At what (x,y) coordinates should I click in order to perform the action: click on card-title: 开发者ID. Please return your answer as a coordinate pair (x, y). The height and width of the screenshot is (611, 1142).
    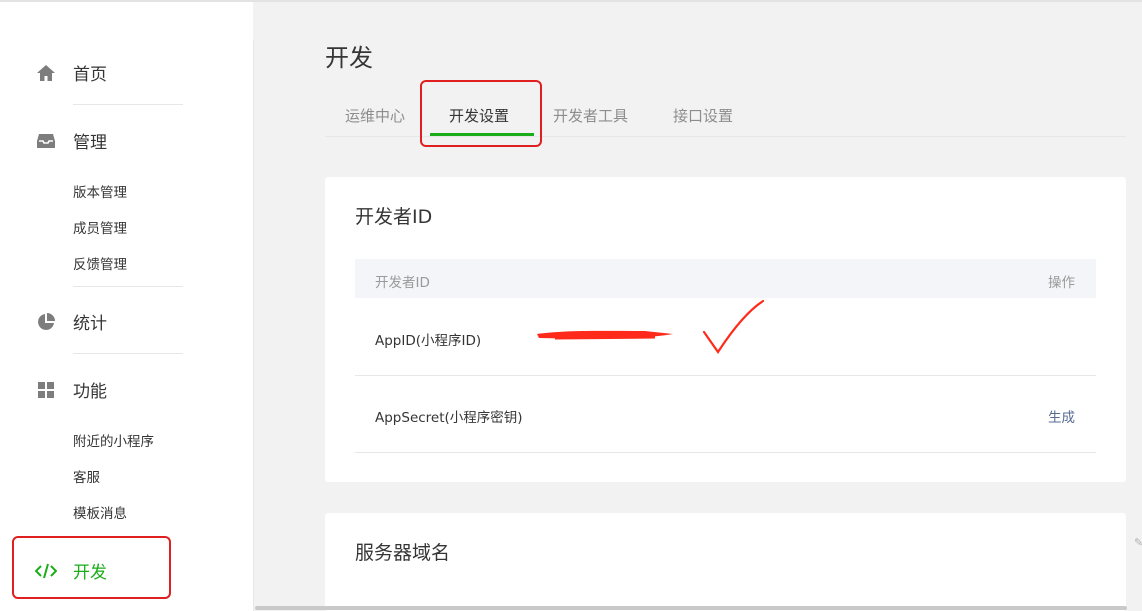
    Looking at the image, I should click on (394, 217).